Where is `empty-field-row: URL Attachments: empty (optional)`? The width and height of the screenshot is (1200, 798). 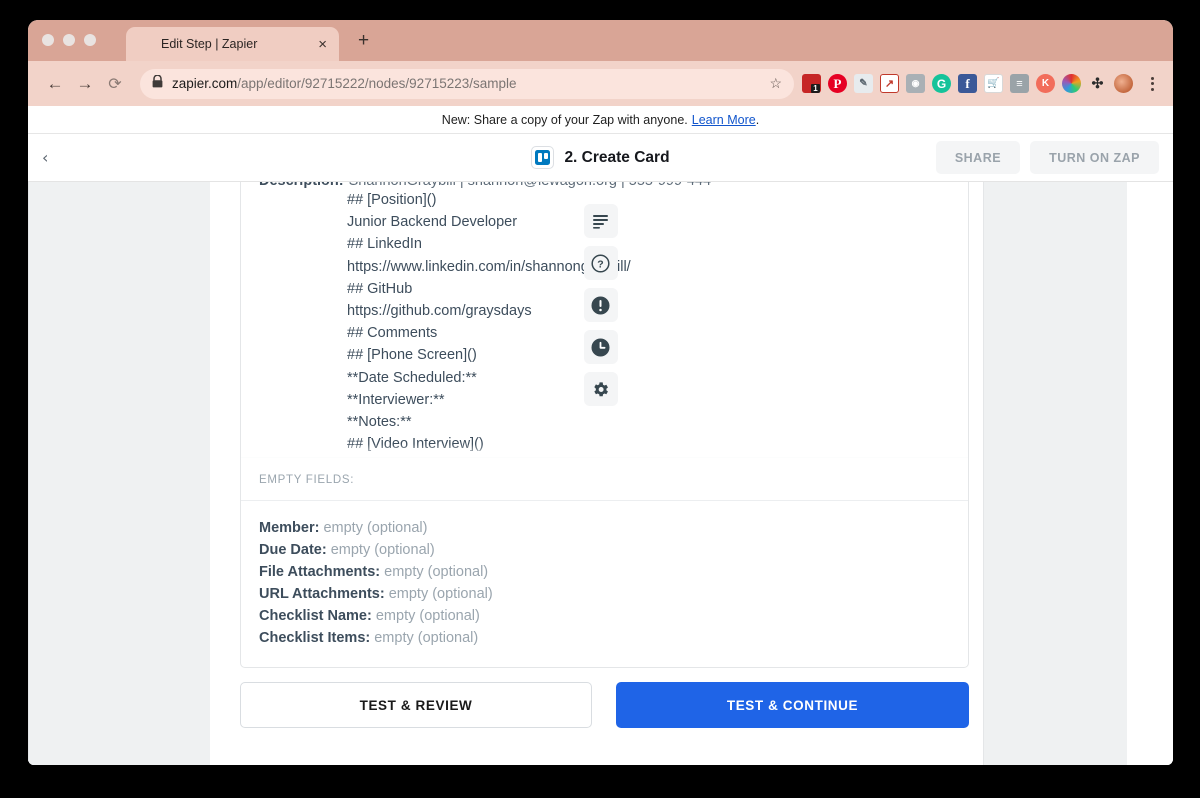 empty-field-row: URL Attachments: empty (optional) is located at coordinates (604, 594).